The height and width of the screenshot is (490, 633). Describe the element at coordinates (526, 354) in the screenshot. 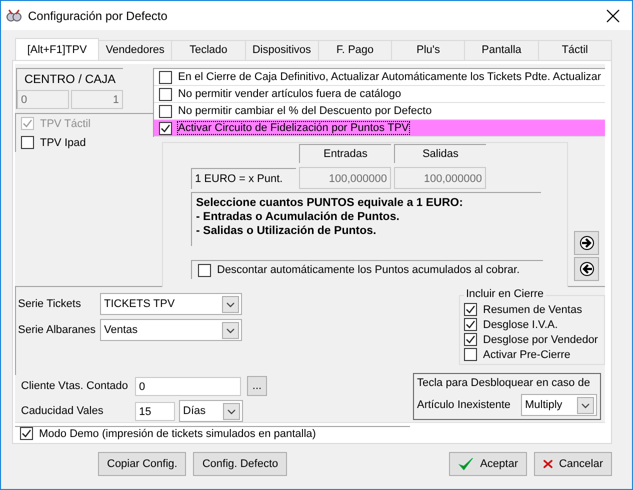

I see `checkbox-label: Activar Pre-Cierre` at that location.